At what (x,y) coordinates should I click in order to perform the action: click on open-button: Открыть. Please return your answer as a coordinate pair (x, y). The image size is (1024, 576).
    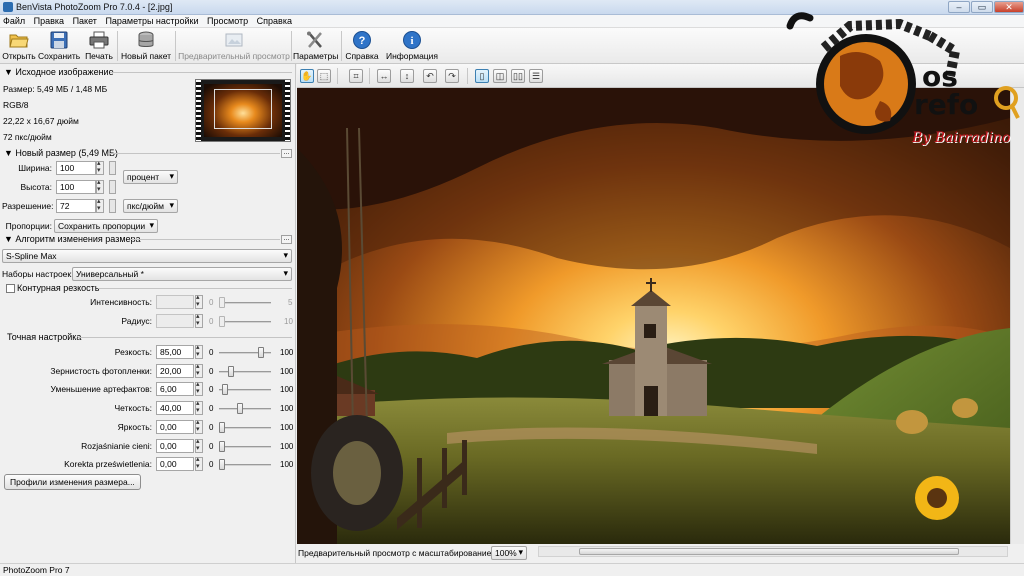
    Looking at the image, I should click on (19, 46).